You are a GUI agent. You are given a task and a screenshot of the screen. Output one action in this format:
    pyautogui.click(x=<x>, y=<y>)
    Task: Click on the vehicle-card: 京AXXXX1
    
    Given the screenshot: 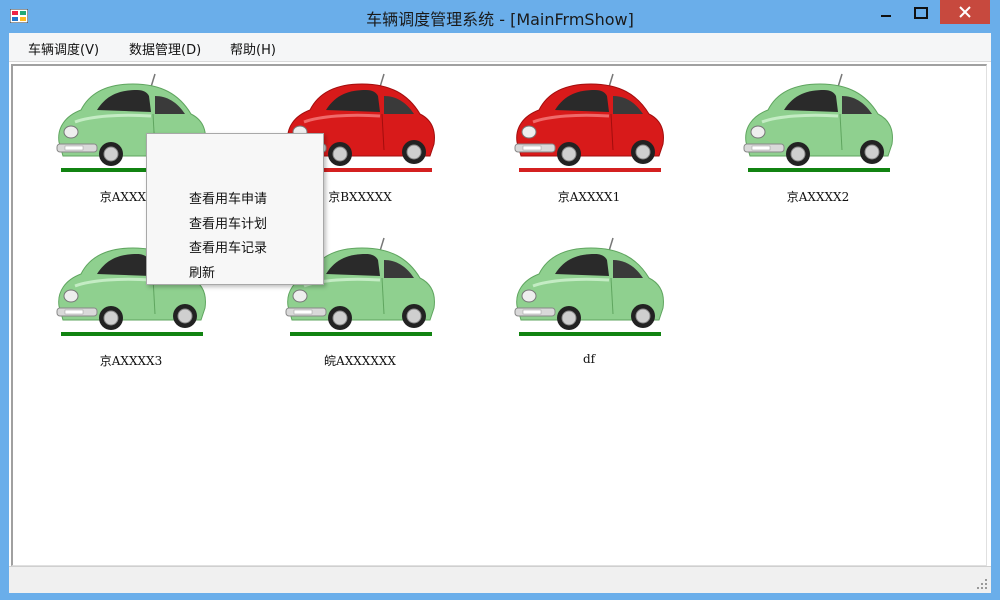 What is the action you would take?
    pyautogui.click(x=589, y=137)
    